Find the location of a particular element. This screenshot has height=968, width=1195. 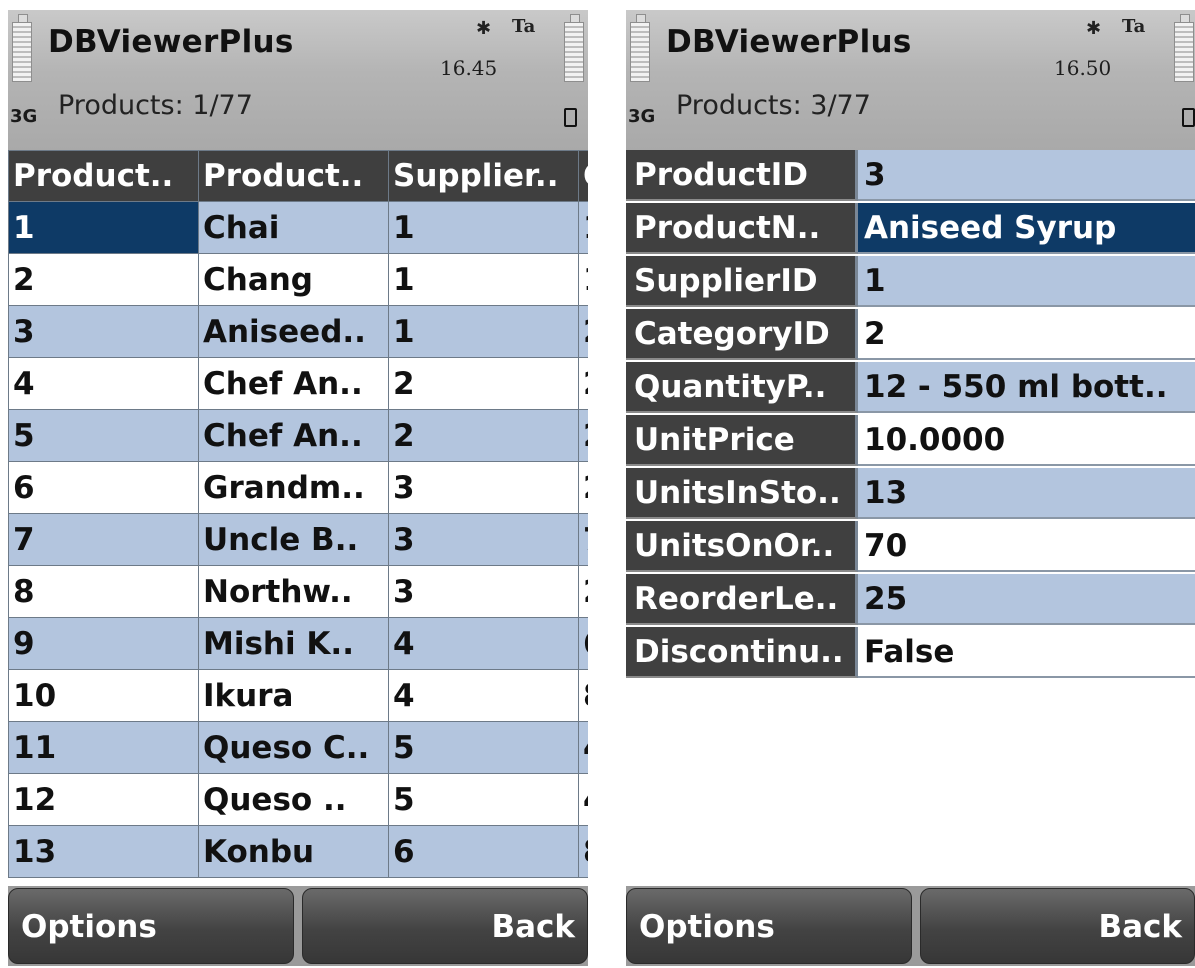

detail-row: ProductID 3 is located at coordinates (910, 175).